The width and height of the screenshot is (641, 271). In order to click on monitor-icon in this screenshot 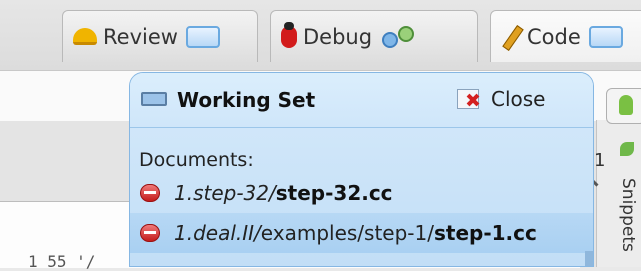, I will do `click(154, 99)`.